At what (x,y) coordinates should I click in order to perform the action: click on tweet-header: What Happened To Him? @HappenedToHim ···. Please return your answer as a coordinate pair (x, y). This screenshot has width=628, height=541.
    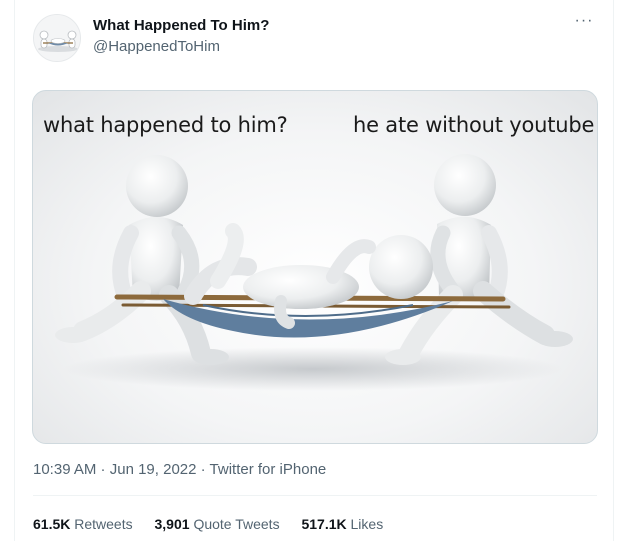
    Looking at the image, I should click on (315, 37).